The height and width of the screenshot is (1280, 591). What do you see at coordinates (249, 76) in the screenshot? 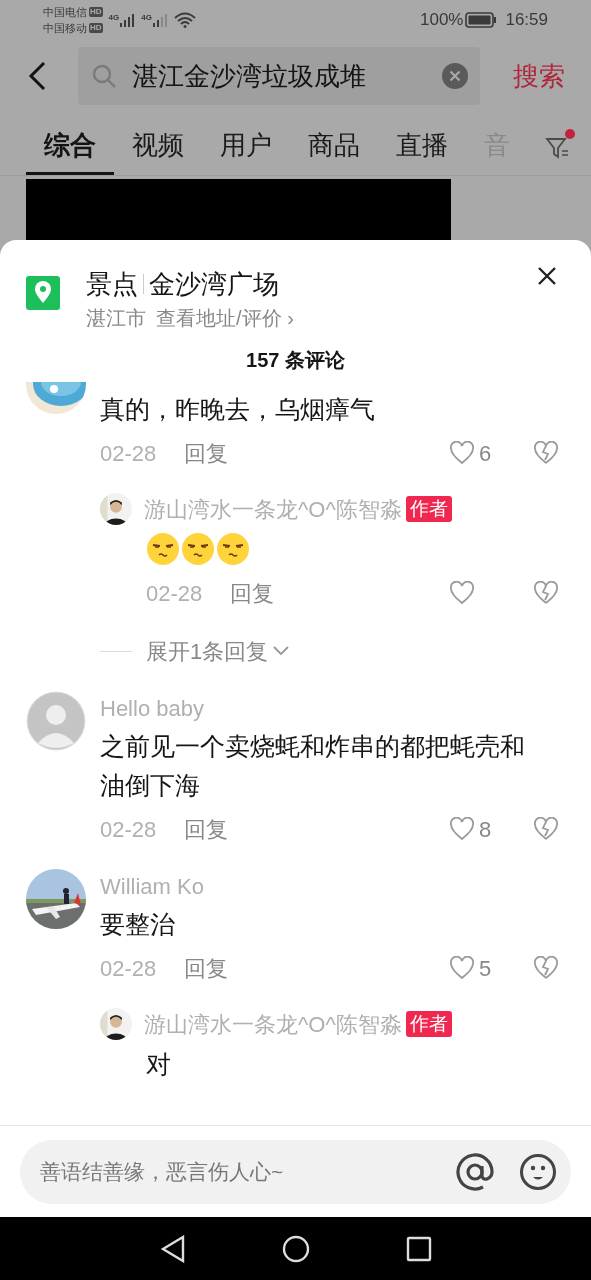
I see `search-query: 湛江金沙湾垃圾成堆` at bounding box center [249, 76].